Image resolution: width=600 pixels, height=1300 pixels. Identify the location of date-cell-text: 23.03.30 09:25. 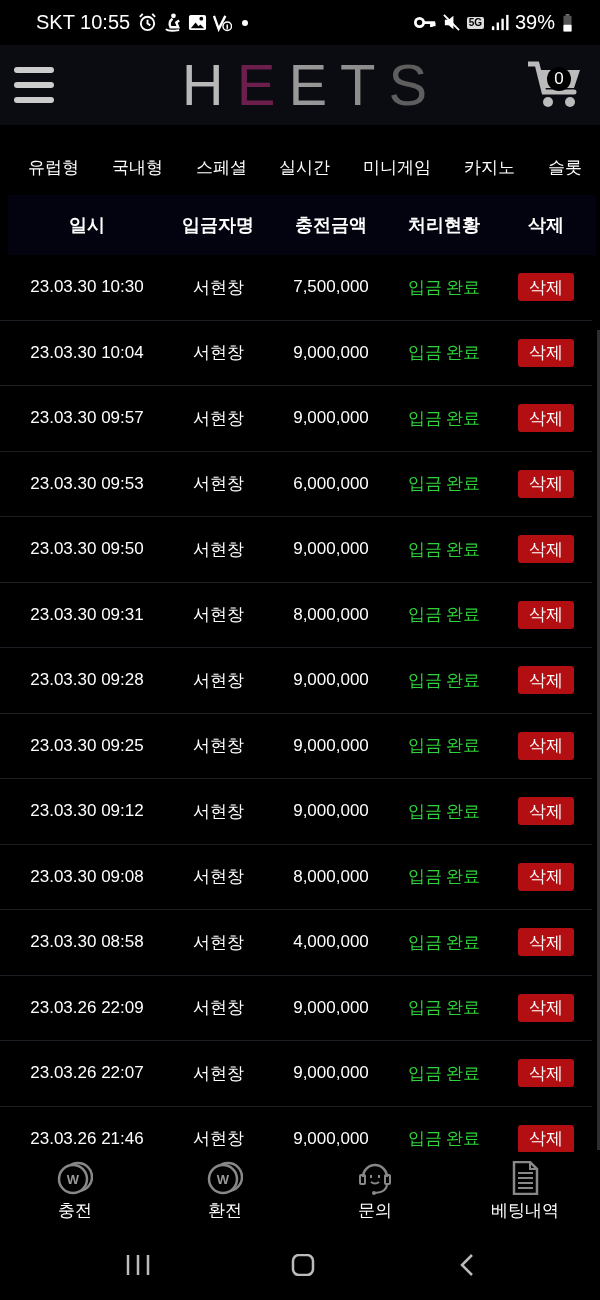
(87, 745).